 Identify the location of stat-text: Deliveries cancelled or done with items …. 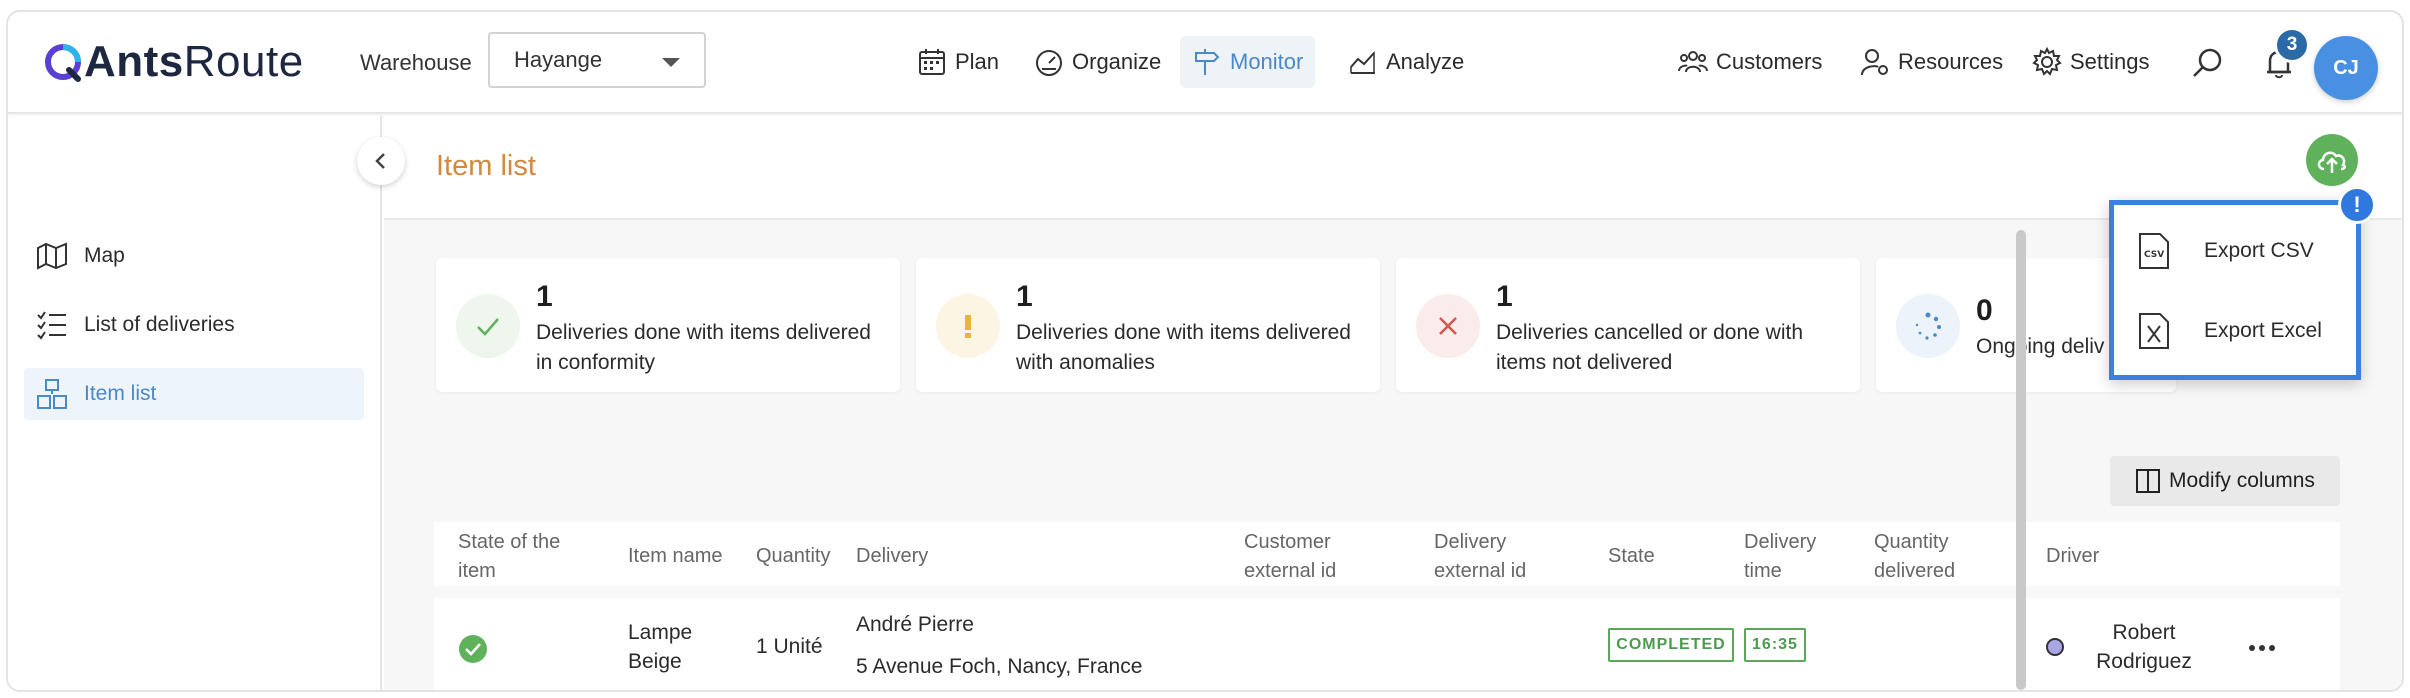
(1649, 347).